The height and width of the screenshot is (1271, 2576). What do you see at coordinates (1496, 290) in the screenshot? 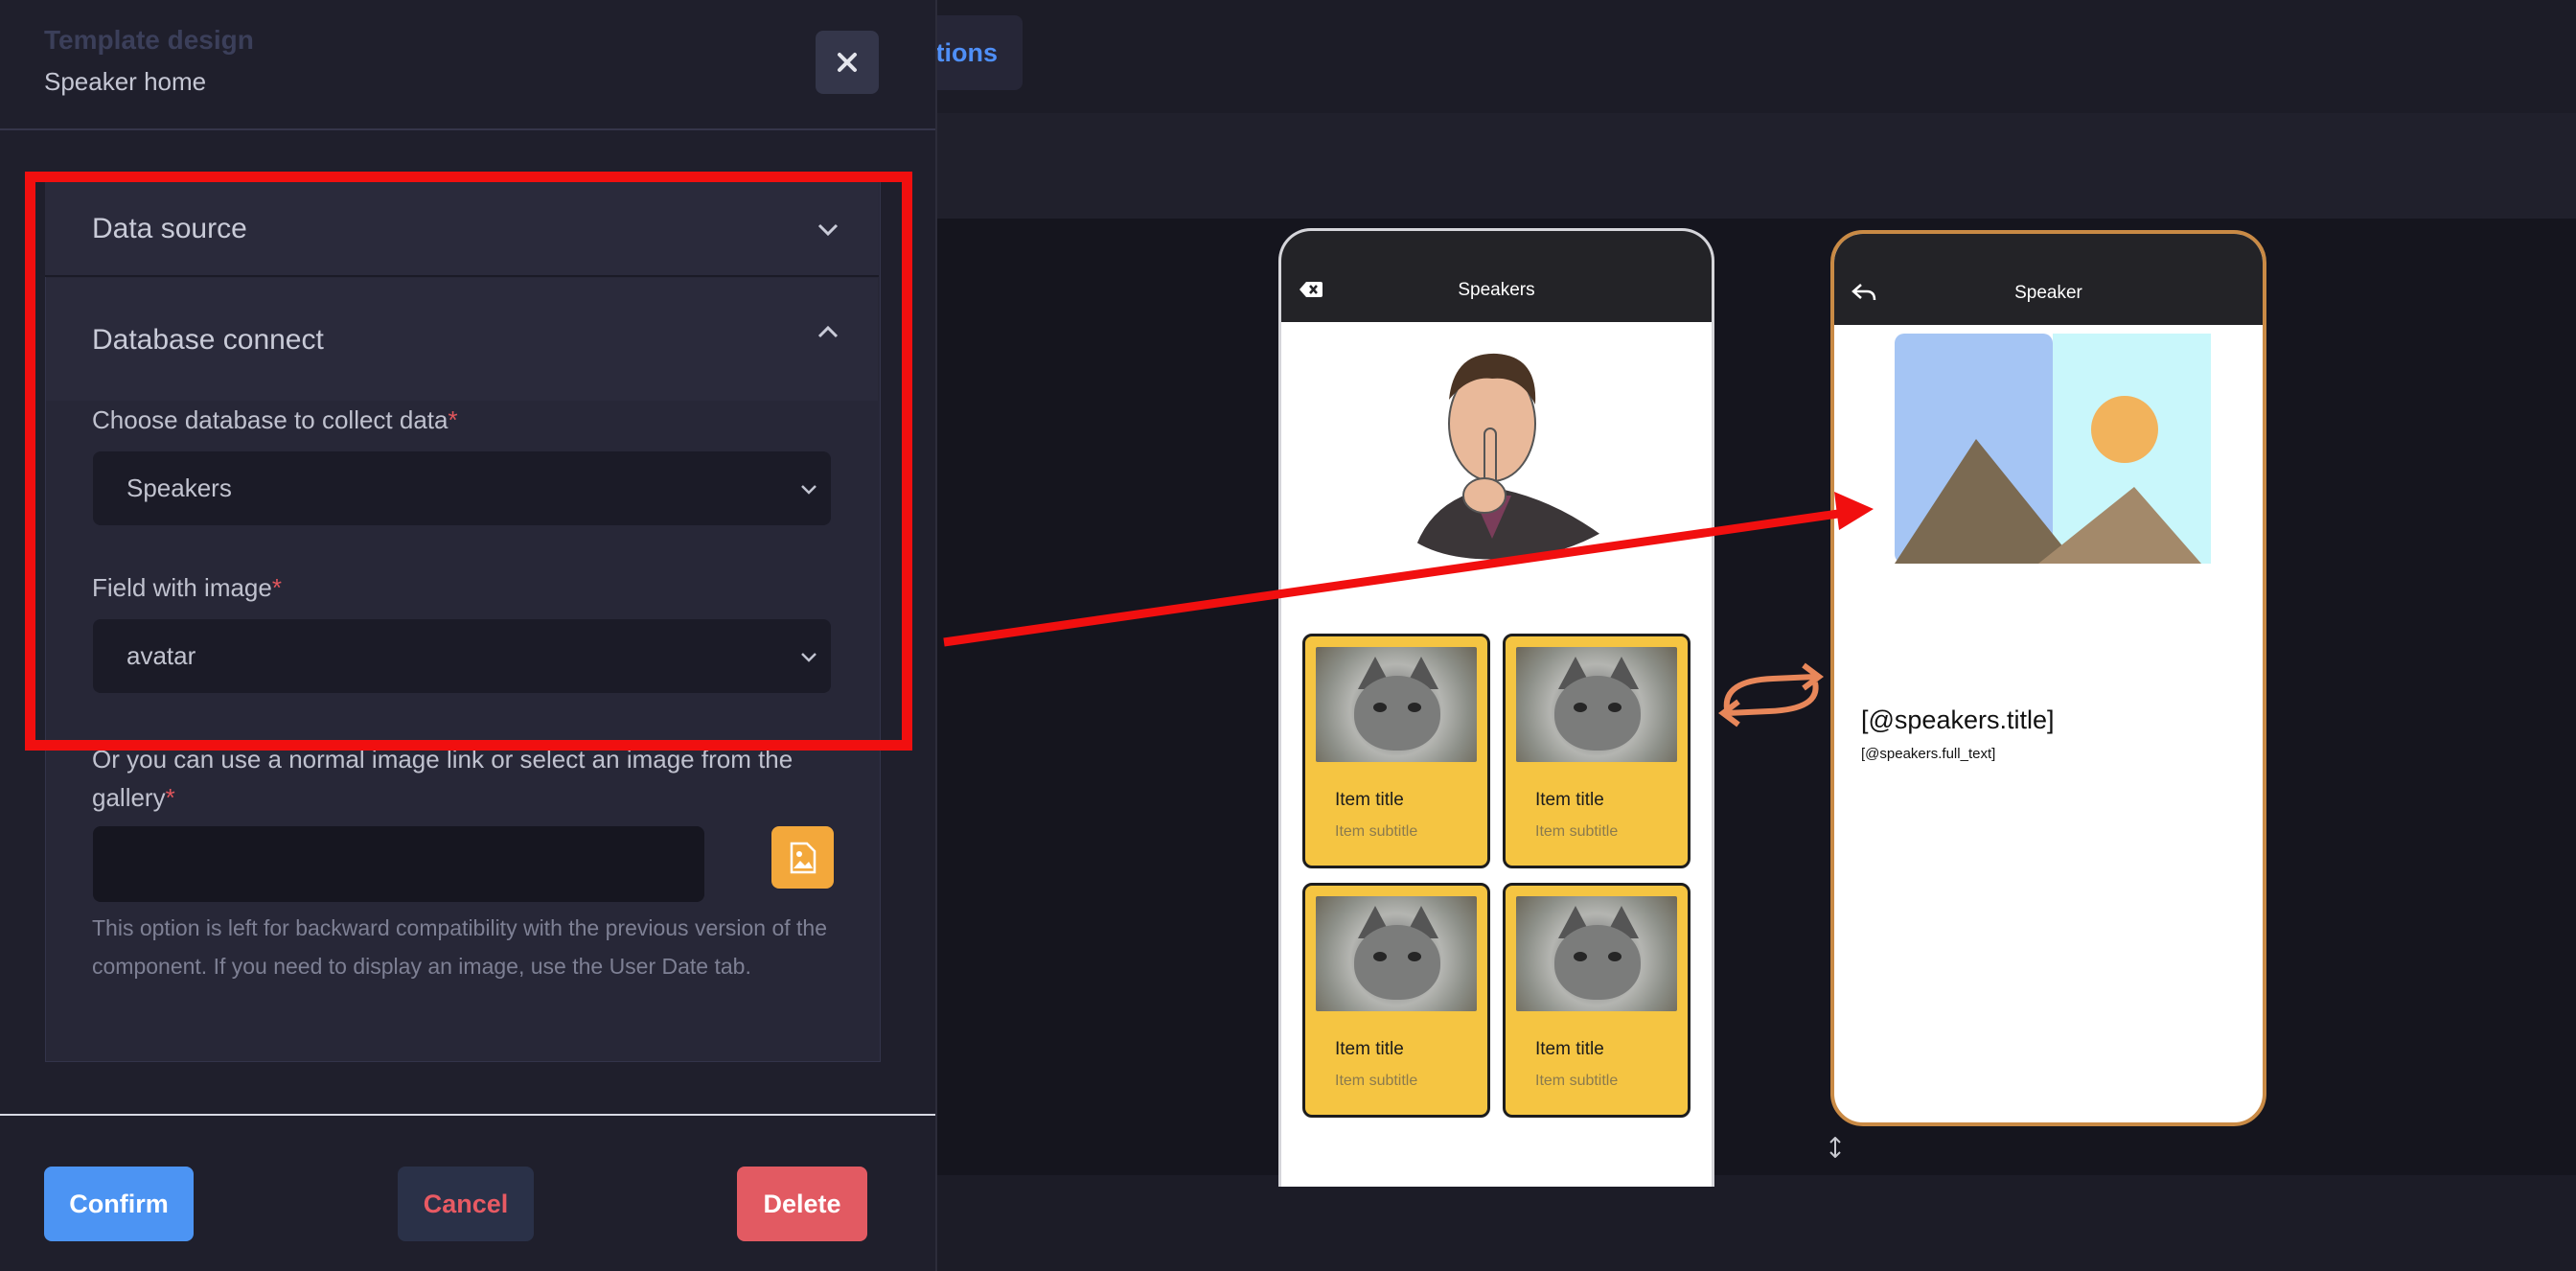
I see `speakers-screen-title: Speakers` at bounding box center [1496, 290].